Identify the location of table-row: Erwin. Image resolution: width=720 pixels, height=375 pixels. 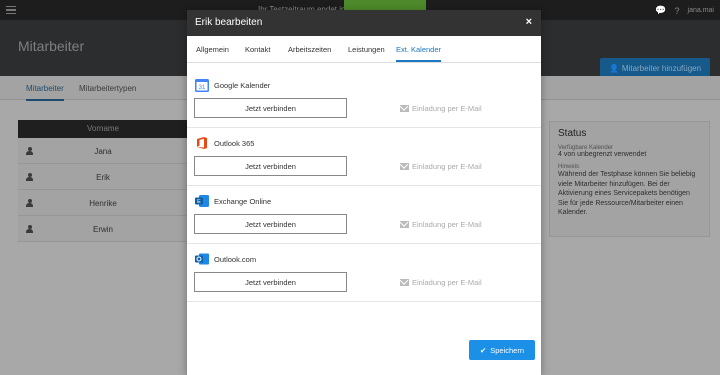
(103, 229).